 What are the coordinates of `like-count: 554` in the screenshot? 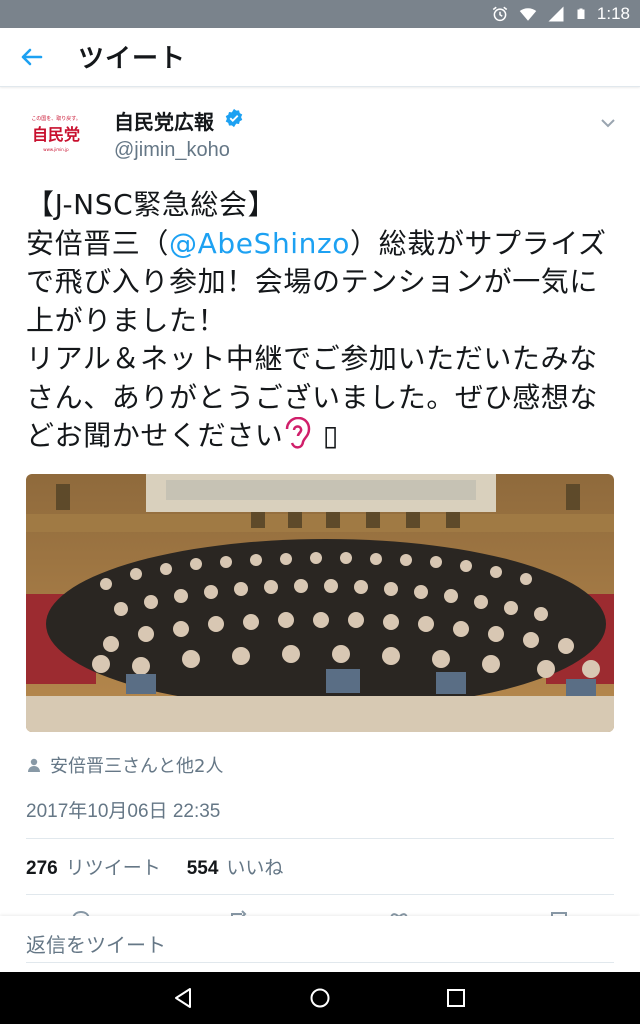 It's located at (202, 868).